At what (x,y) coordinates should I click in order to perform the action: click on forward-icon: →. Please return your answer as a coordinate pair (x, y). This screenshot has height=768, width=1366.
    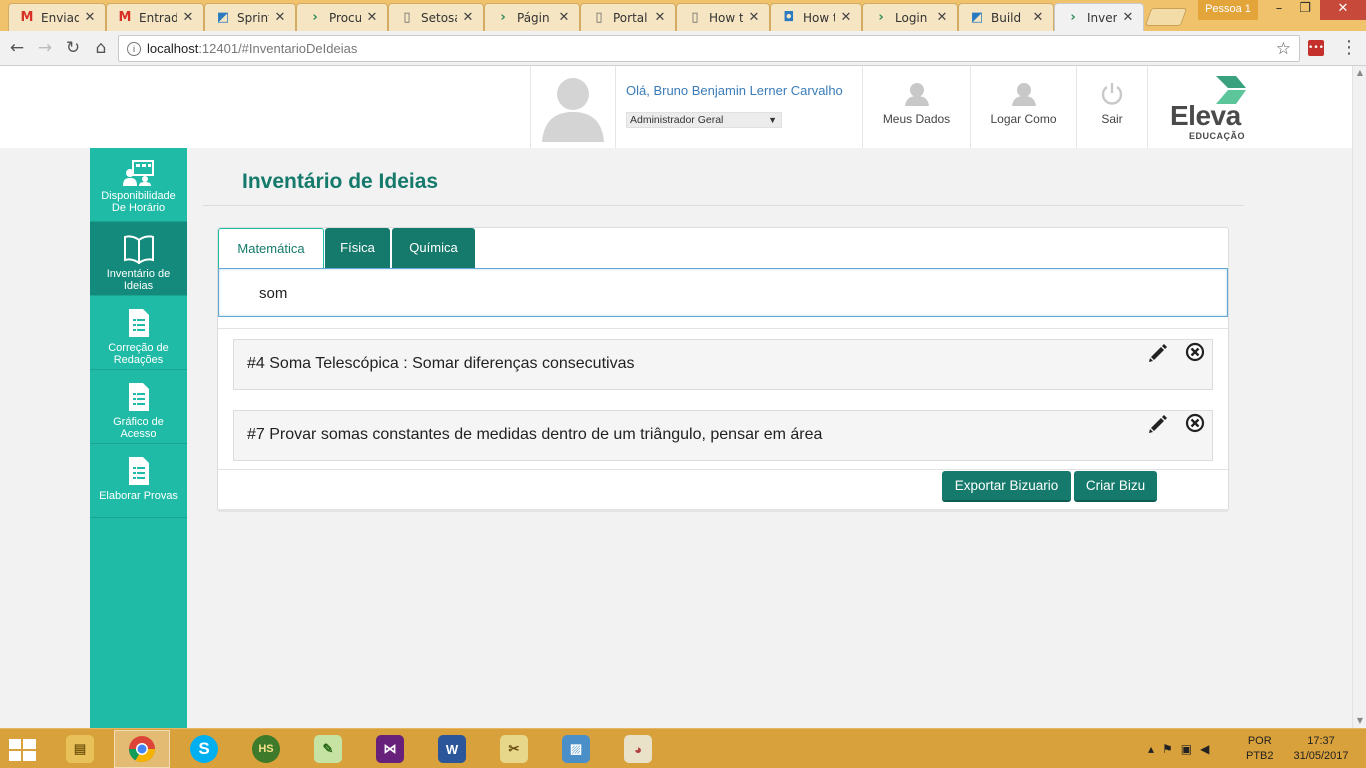
    Looking at the image, I should click on (45, 48).